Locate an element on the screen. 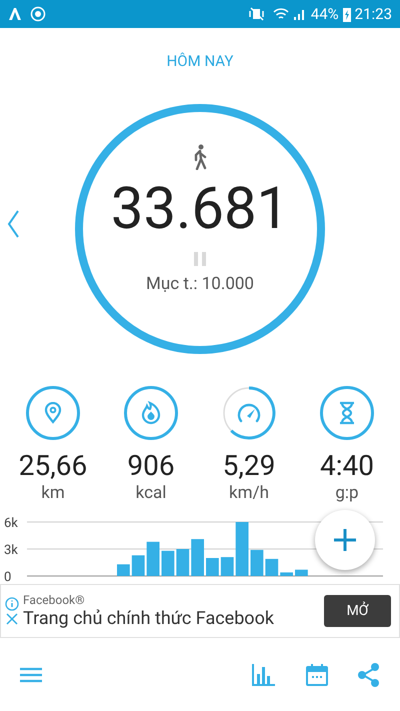 This screenshot has width=400, height=711. signal-icon is located at coordinates (299, 14).